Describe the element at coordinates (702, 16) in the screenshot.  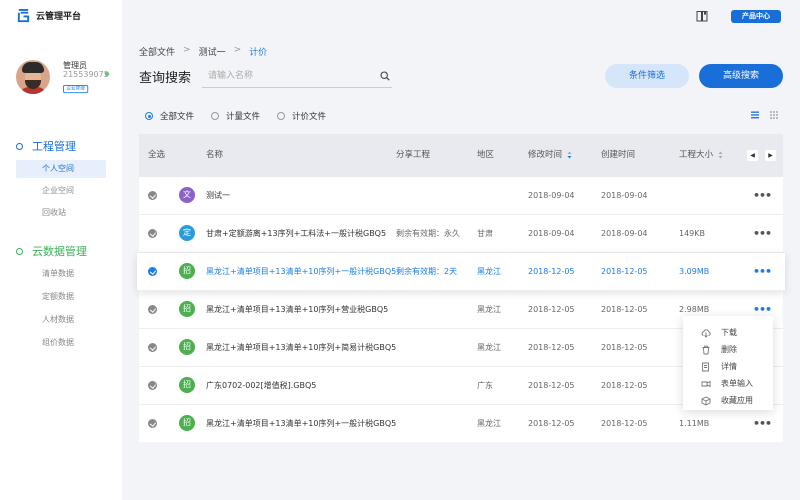
I see `book-icon` at that location.